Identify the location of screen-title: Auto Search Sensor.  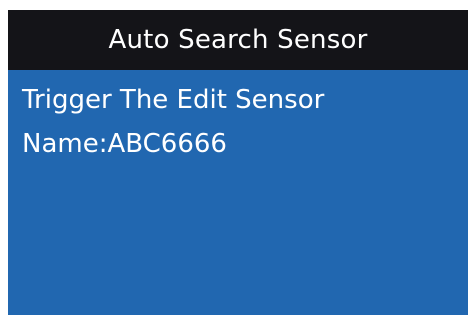
(238, 40).